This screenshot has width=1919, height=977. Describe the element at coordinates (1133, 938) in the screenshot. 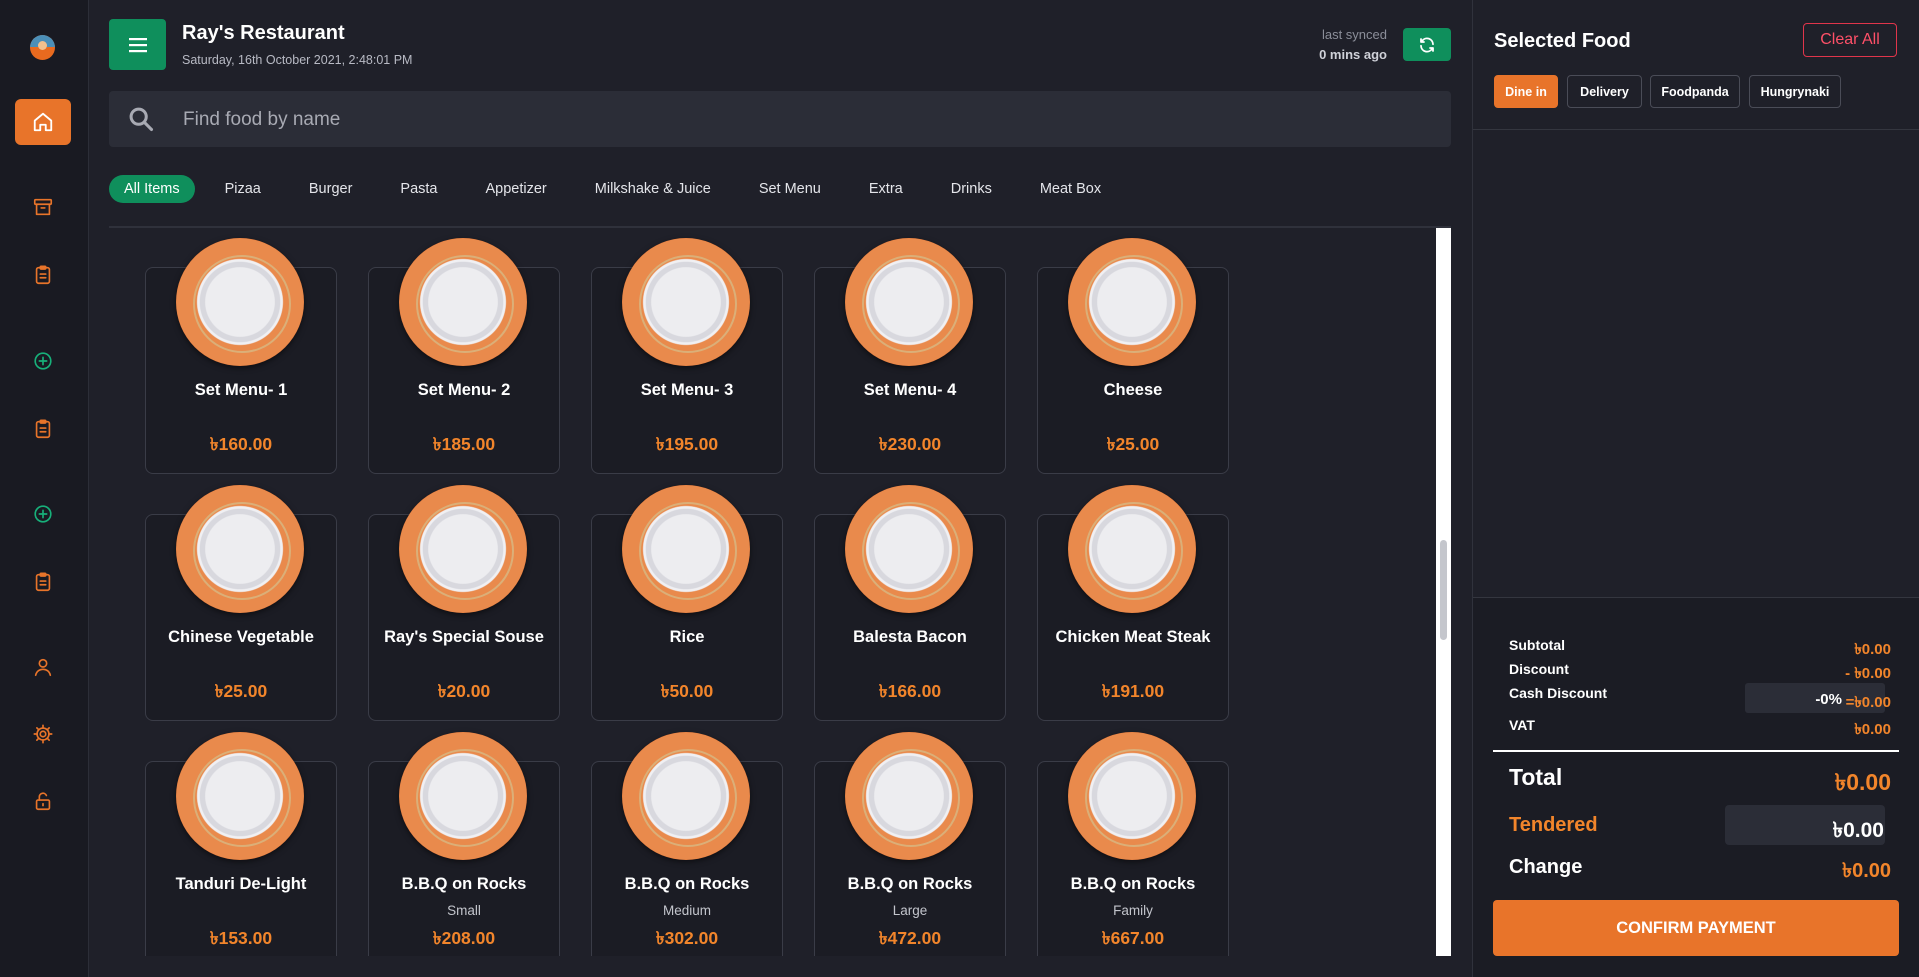

I see `food-price: ৳667.00` at that location.